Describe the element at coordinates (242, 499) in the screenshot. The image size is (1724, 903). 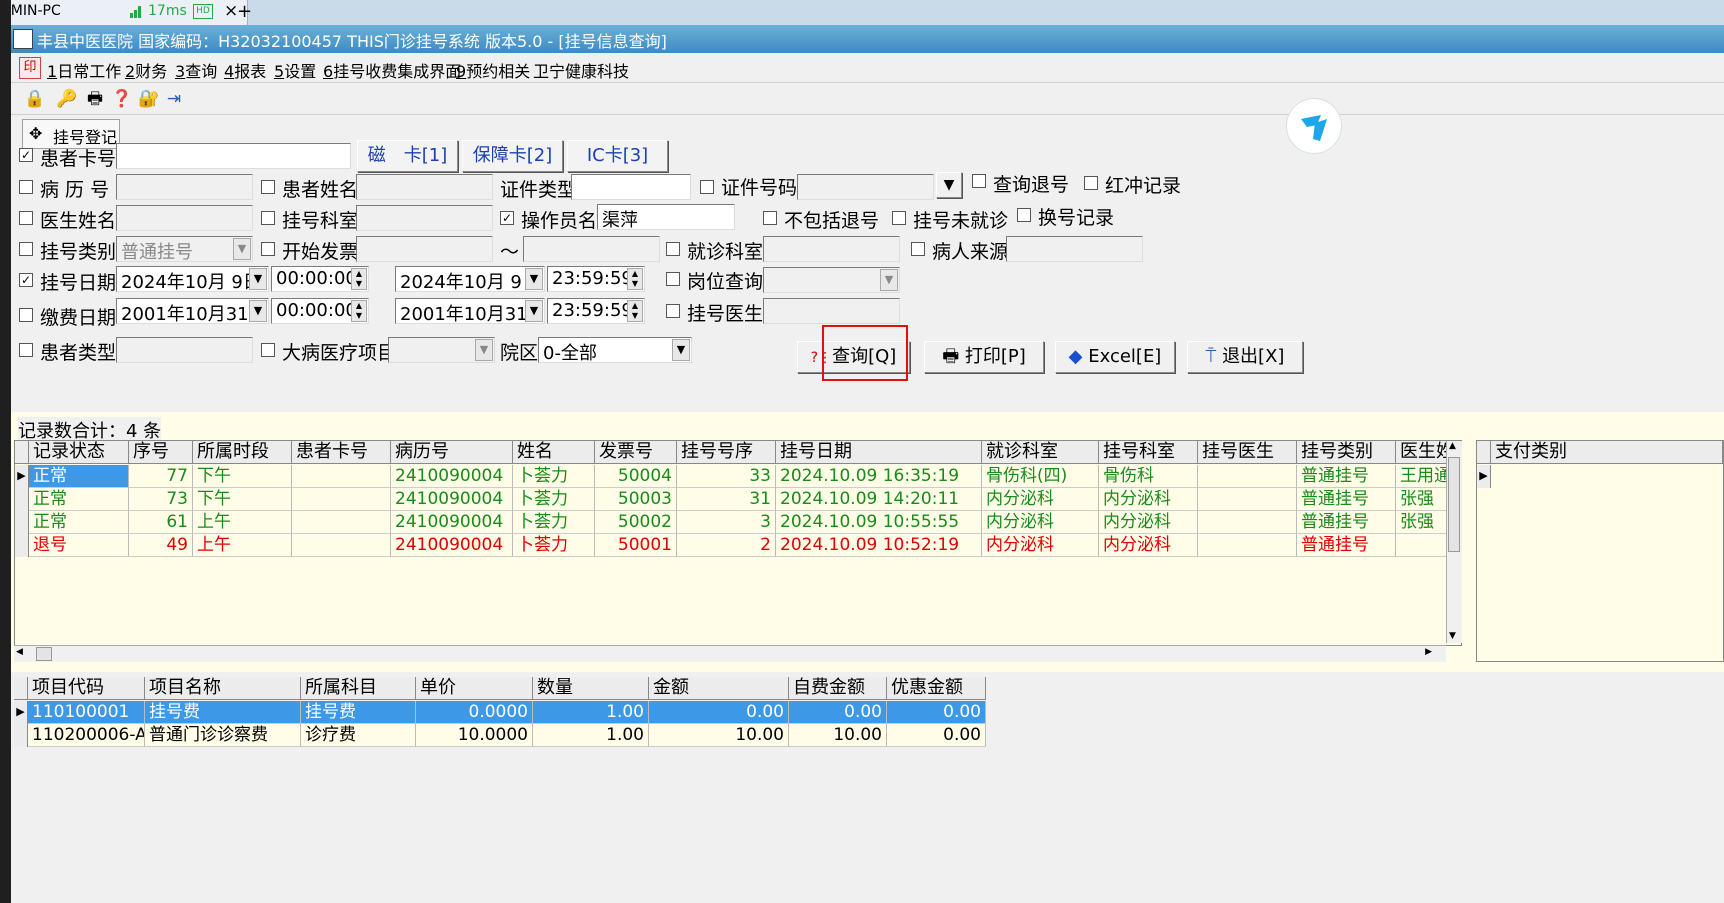
I see `cell-period: 下午` at that location.